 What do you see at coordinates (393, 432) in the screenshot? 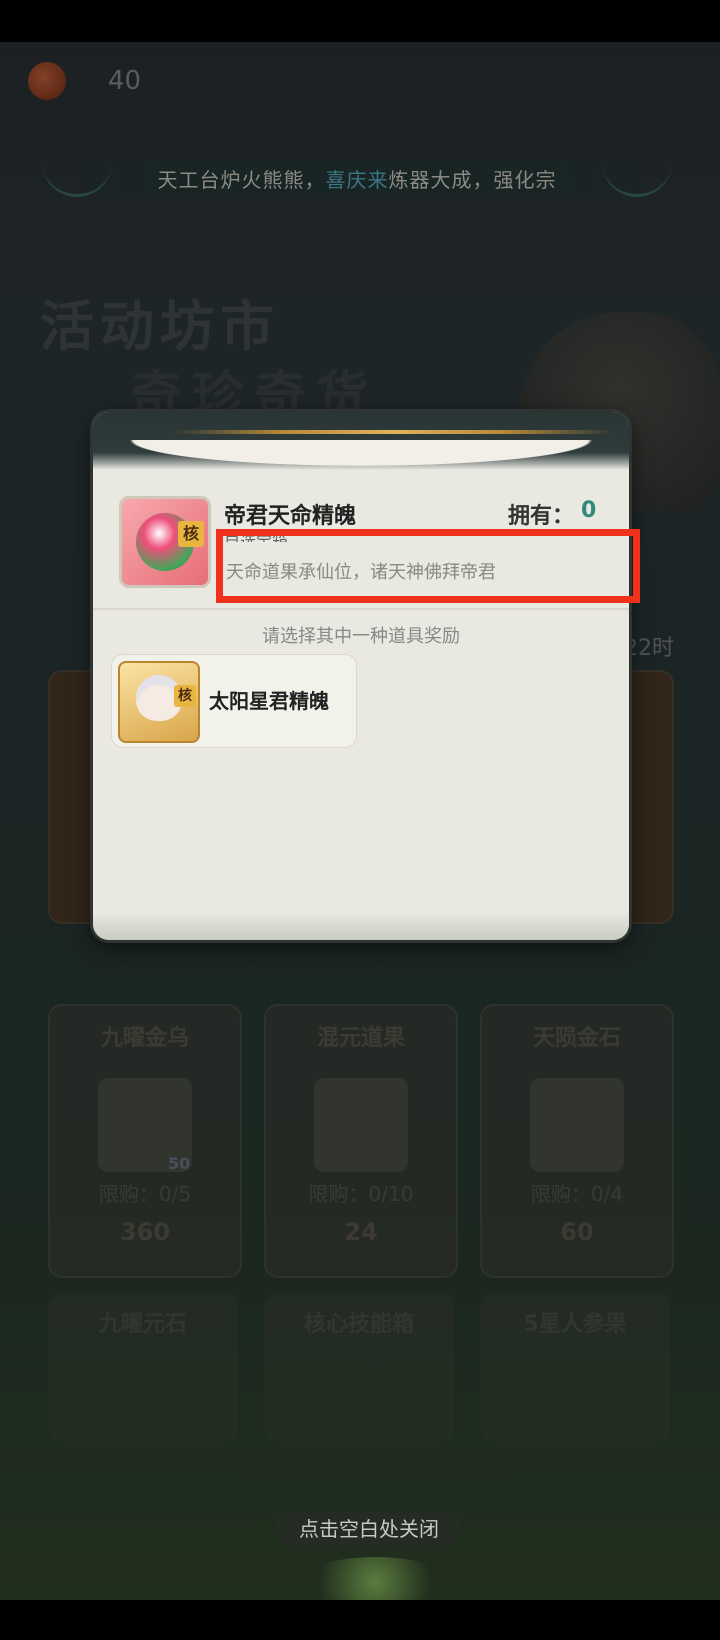
I see `header-decoration` at bounding box center [393, 432].